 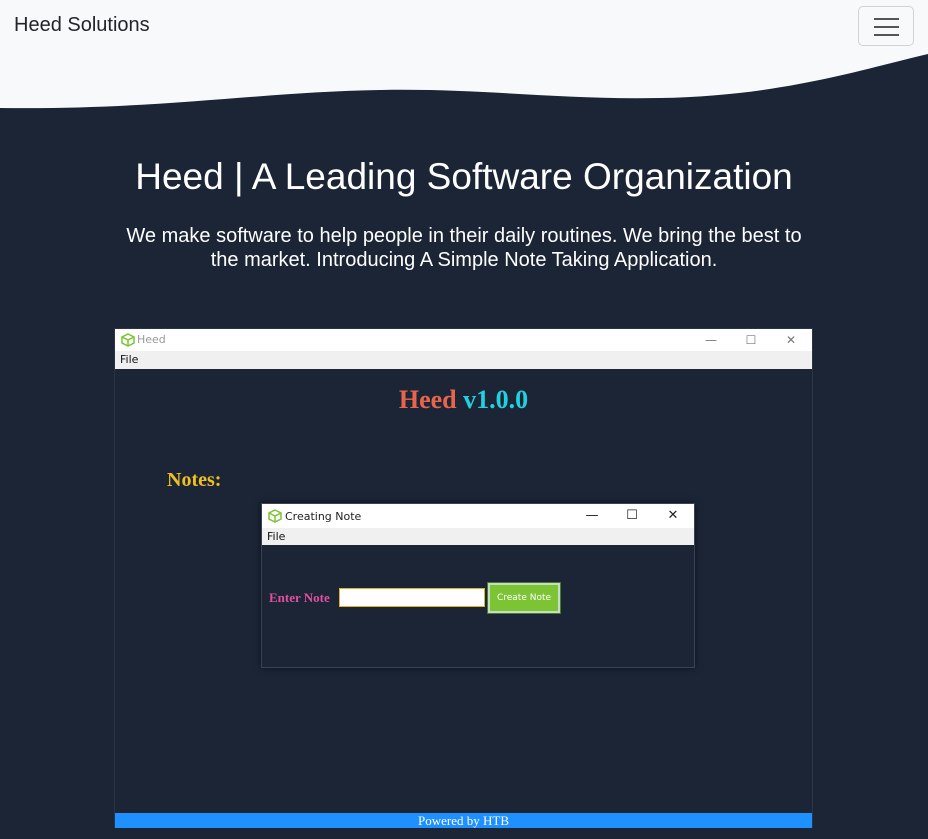 What do you see at coordinates (524, 598) in the screenshot?
I see `create-note-button: Create Note` at bounding box center [524, 598].